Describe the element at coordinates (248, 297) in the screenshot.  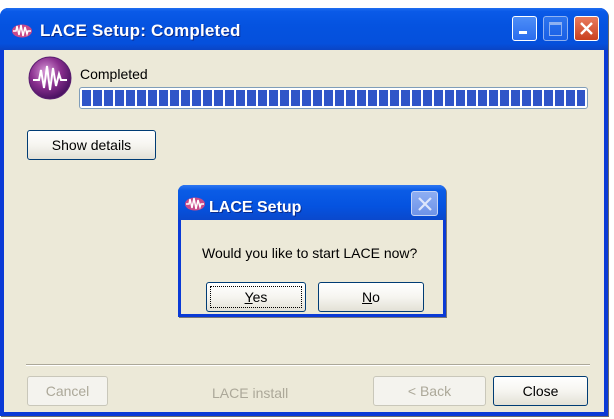
I see `yes-mnemonic: Y` at that location.